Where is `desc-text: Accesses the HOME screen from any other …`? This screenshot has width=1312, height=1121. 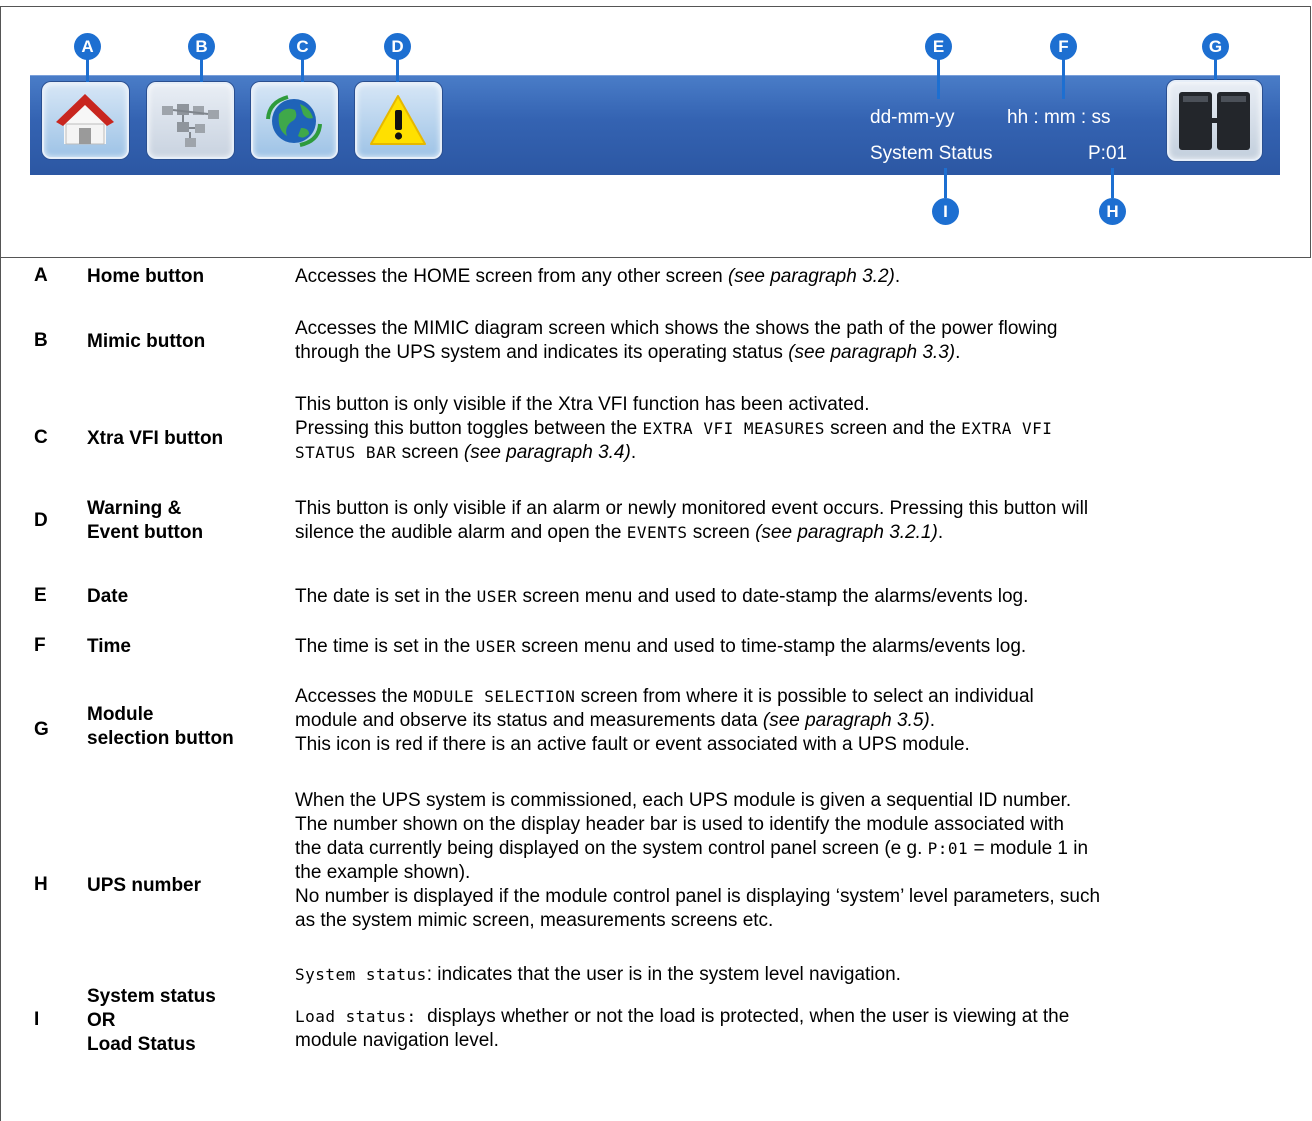 desc-text: Accesses the HOME screen from any other … is located at coordinates (511, 276).